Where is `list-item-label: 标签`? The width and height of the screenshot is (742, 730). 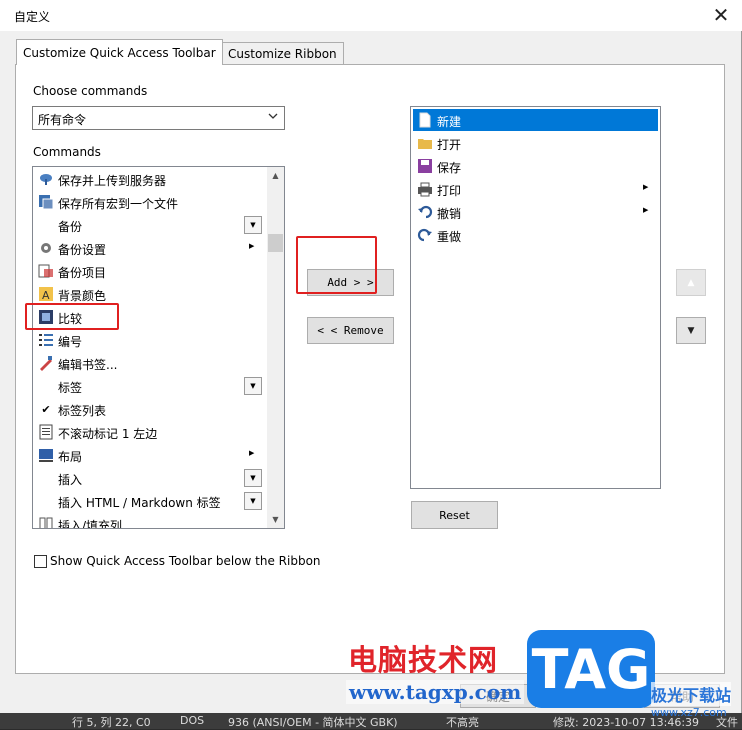 list-item-label: 标签 is located at coordinates (70, 388).